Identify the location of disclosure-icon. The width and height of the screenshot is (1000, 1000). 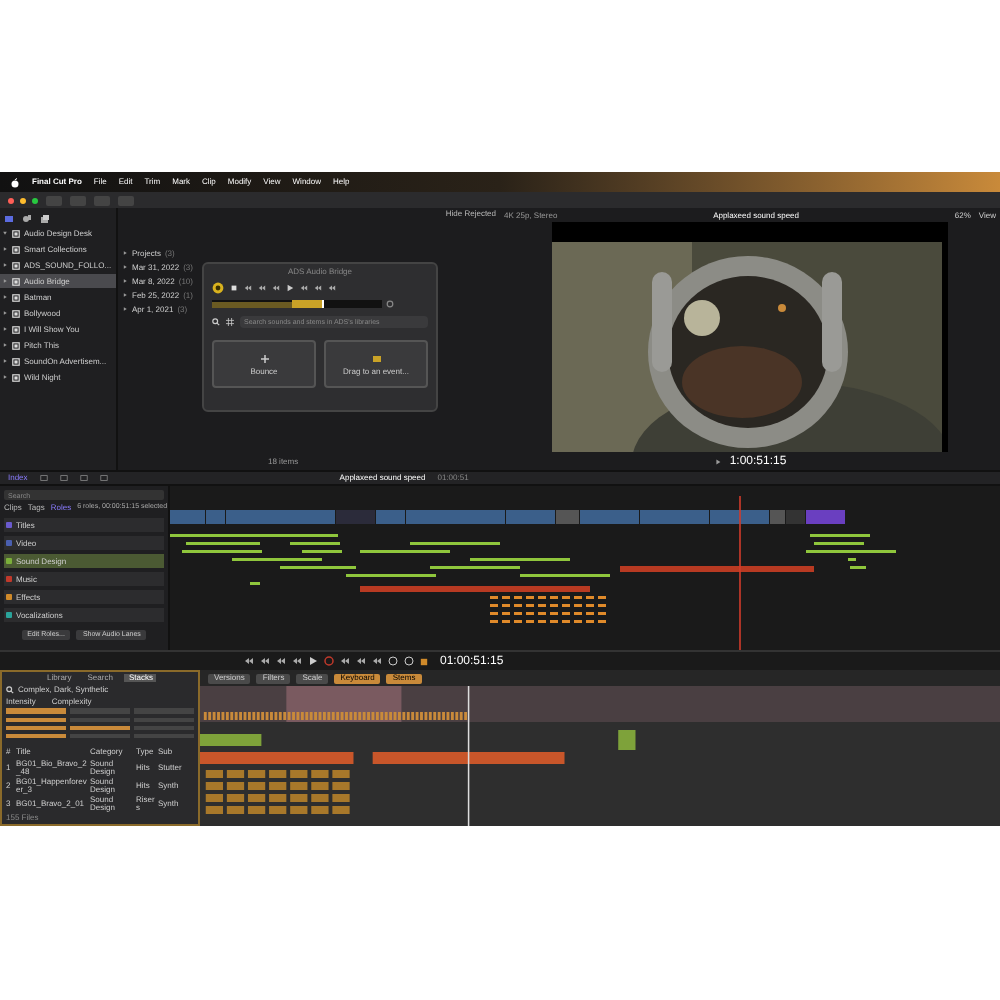
(5, 233).